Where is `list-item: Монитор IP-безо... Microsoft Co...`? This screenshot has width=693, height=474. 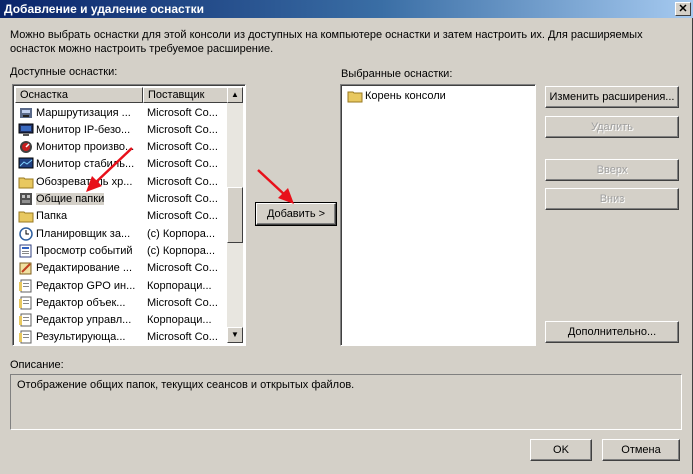
list-item: Монитор IP-безо... Microsoft Co... is located at coordinates (122, 129).